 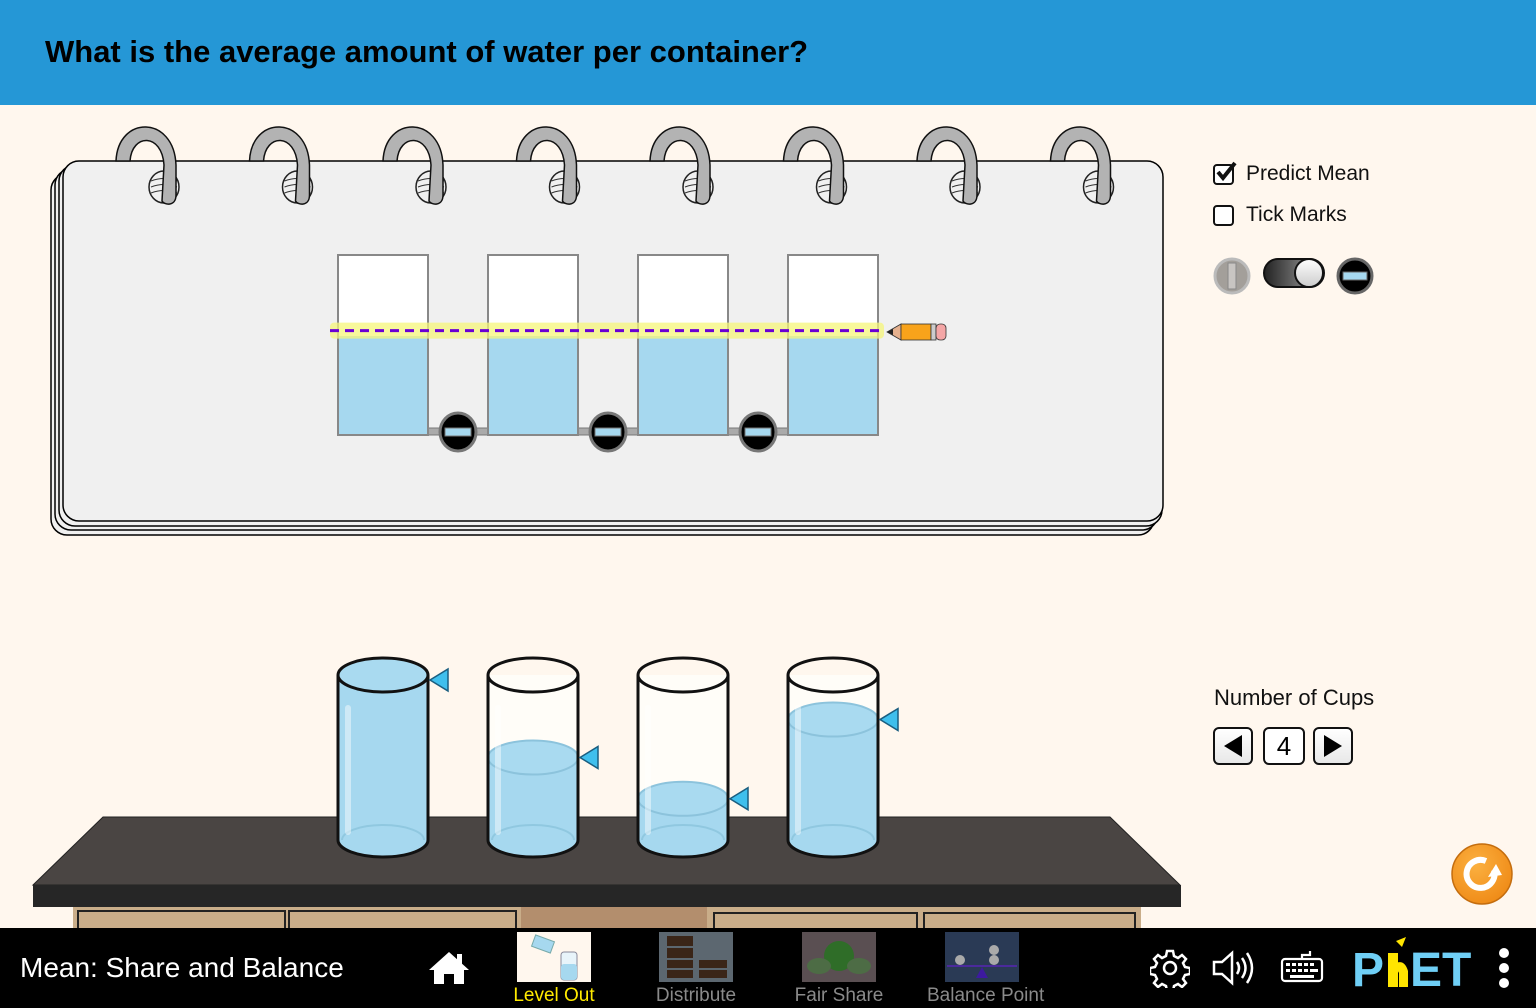 I want to click on distribute-thumbnail, so click(x=696, y=957).